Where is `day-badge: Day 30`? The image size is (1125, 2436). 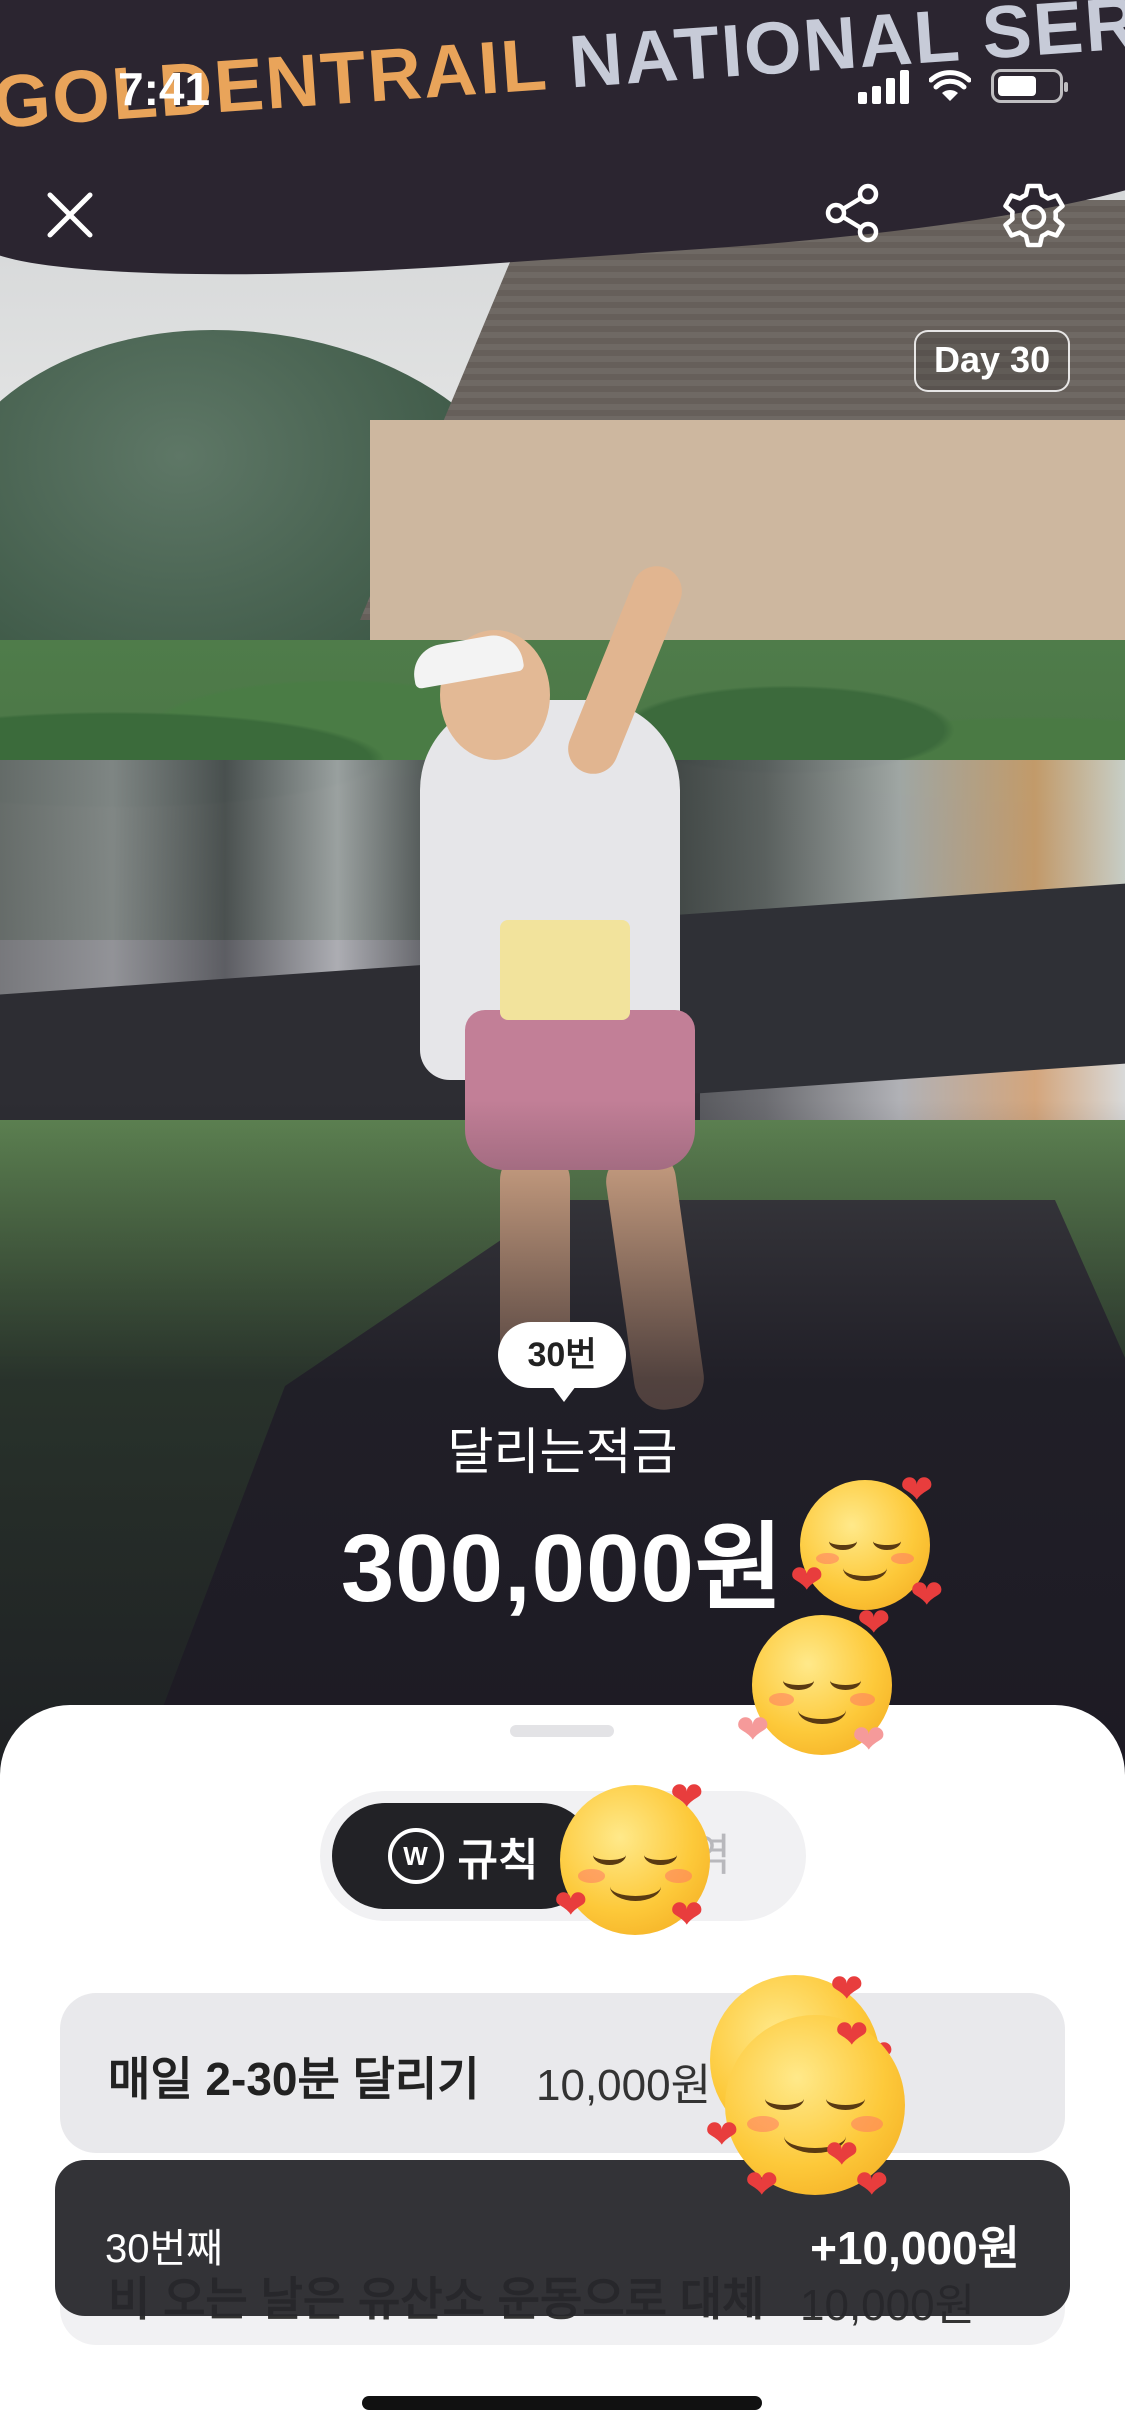
day-badge: Day 30 is located at coordinates (992, 361).